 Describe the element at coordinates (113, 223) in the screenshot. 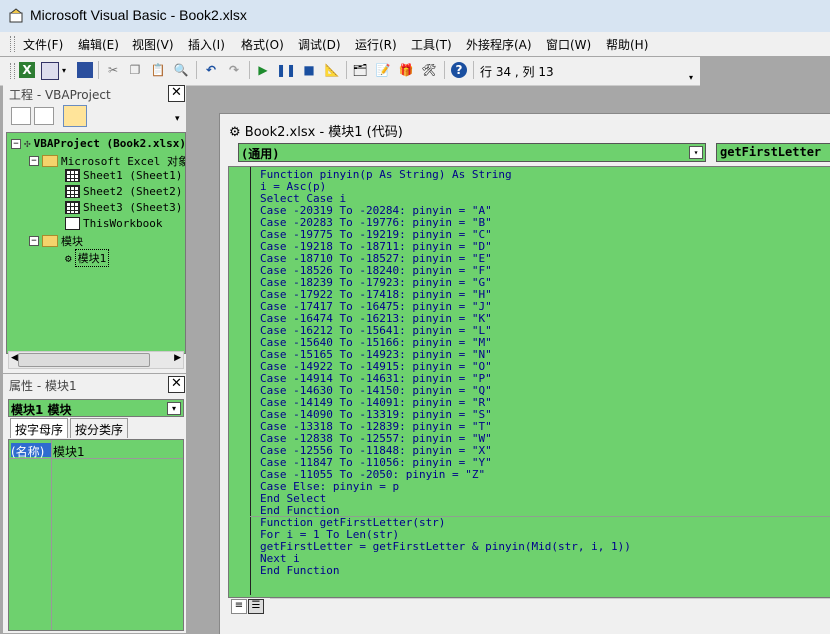

I see `tree-node-thisworkbook: ThisWorkbook` at that location.